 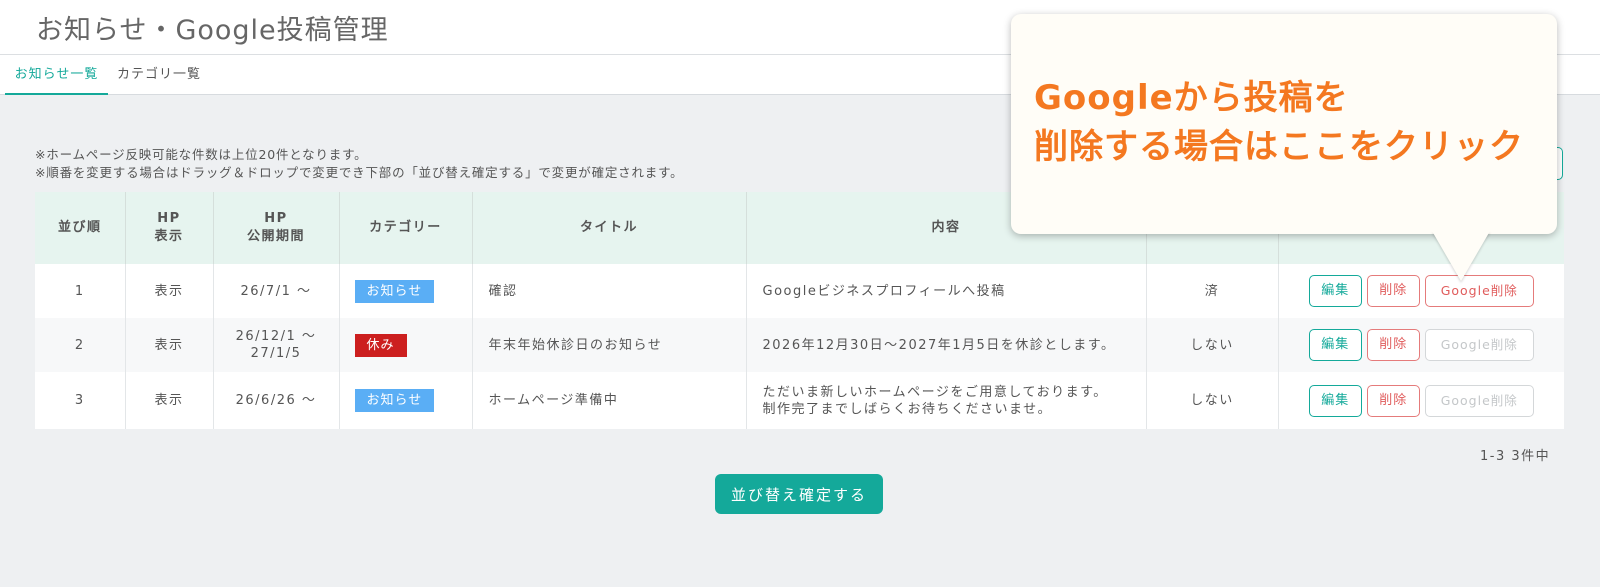 I want to click on period-start: 26/7/1 〜, so click(x=276, y=291).